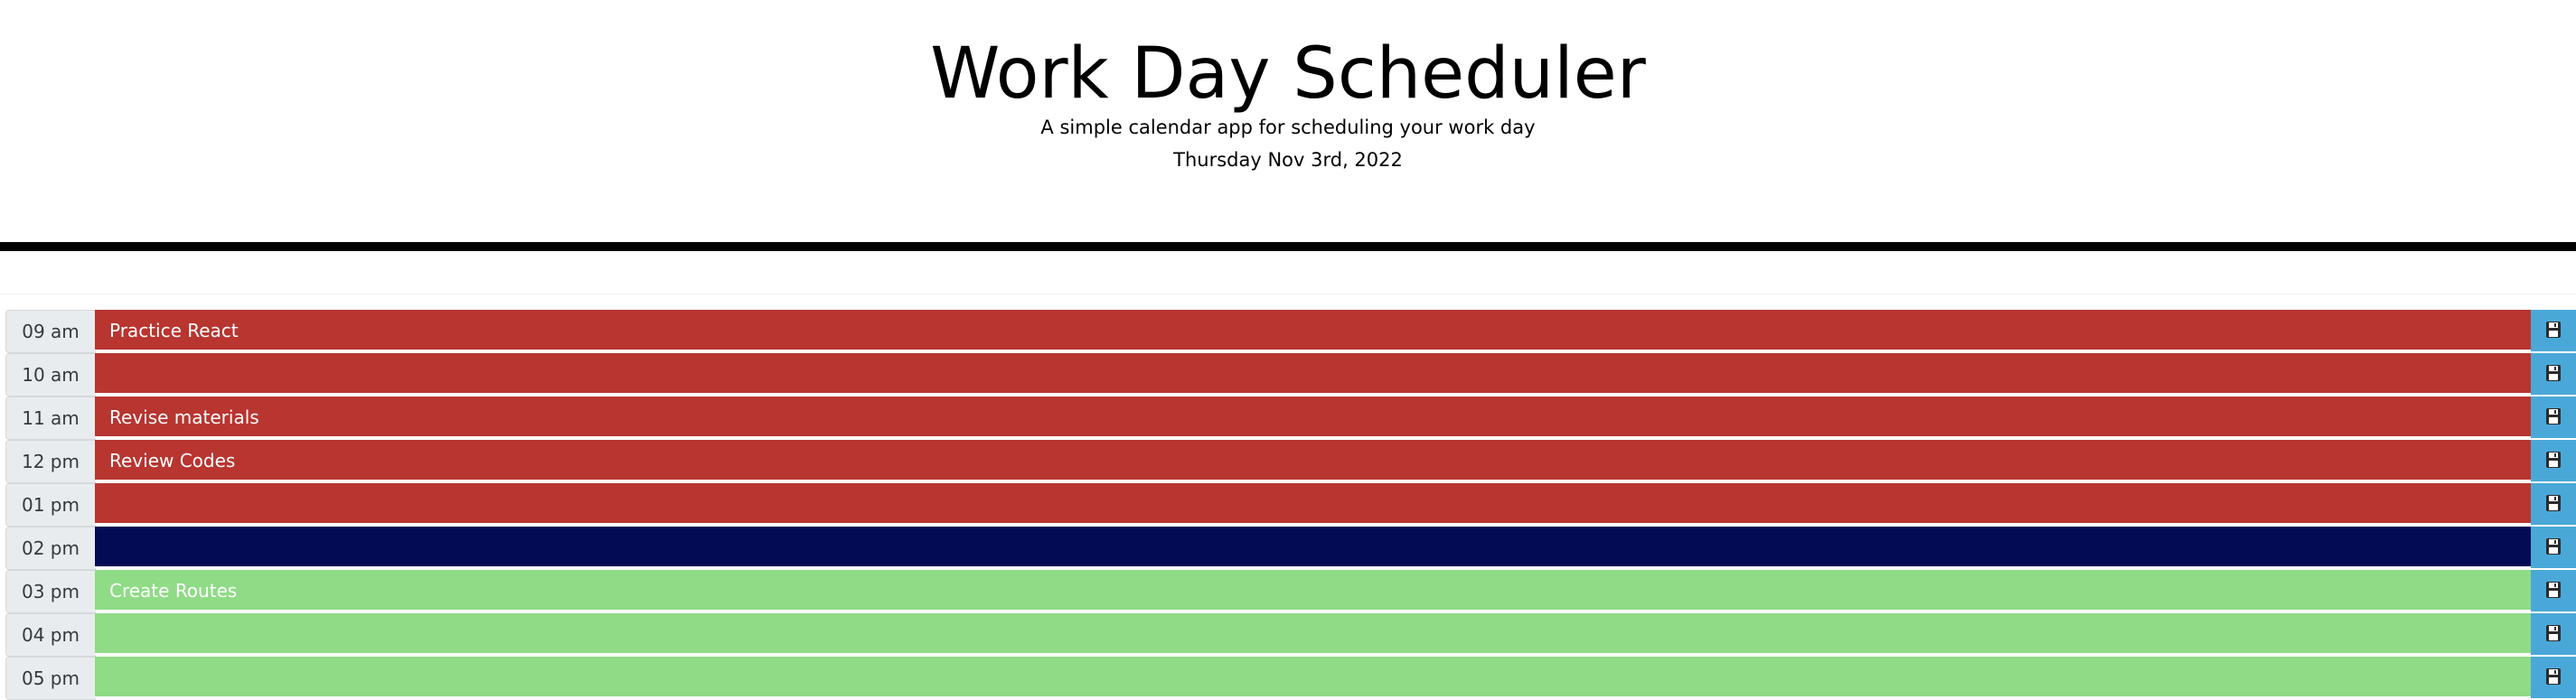  I want to click on header-divider, so click(1288, 246).